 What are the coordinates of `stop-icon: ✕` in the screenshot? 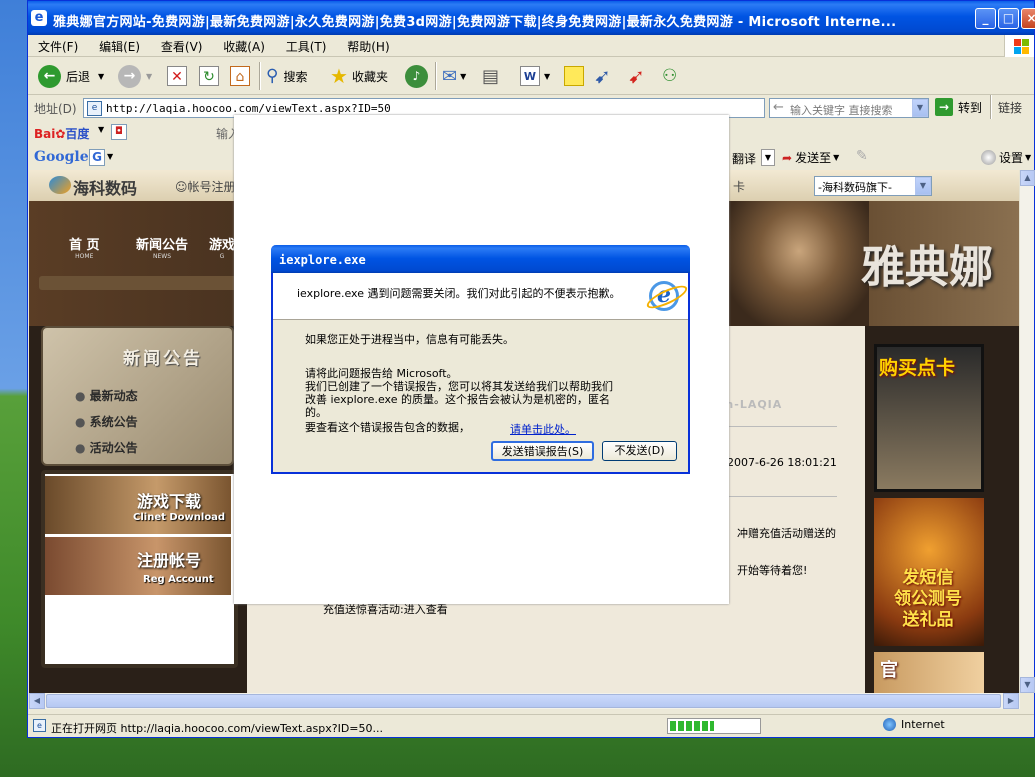 It's located at (177, 76).